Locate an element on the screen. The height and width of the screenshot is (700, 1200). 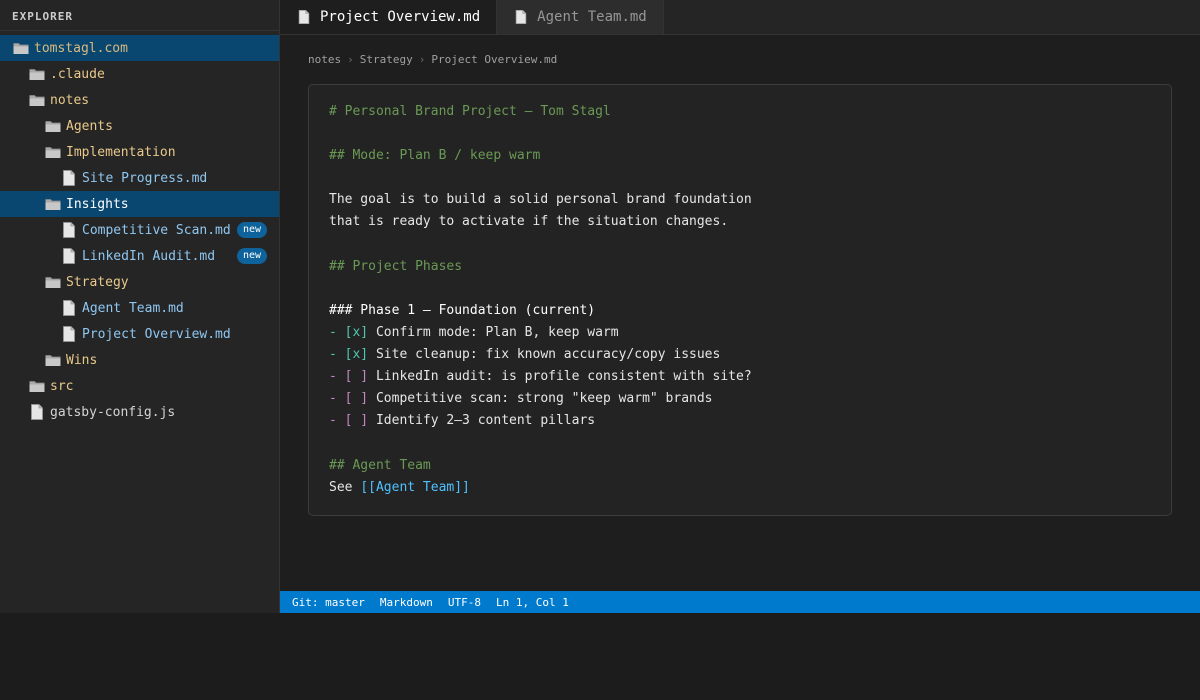
sidebar-item-label: Agent Team.md is located at coordinates (133, 308).